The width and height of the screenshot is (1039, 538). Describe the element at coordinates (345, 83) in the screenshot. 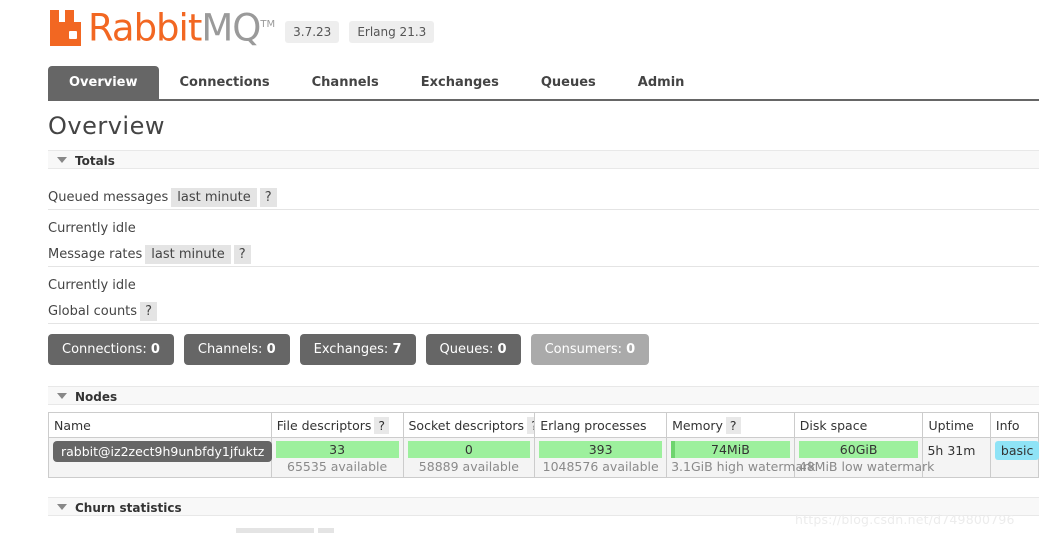

I see `tab-channels: Channels` at that location.